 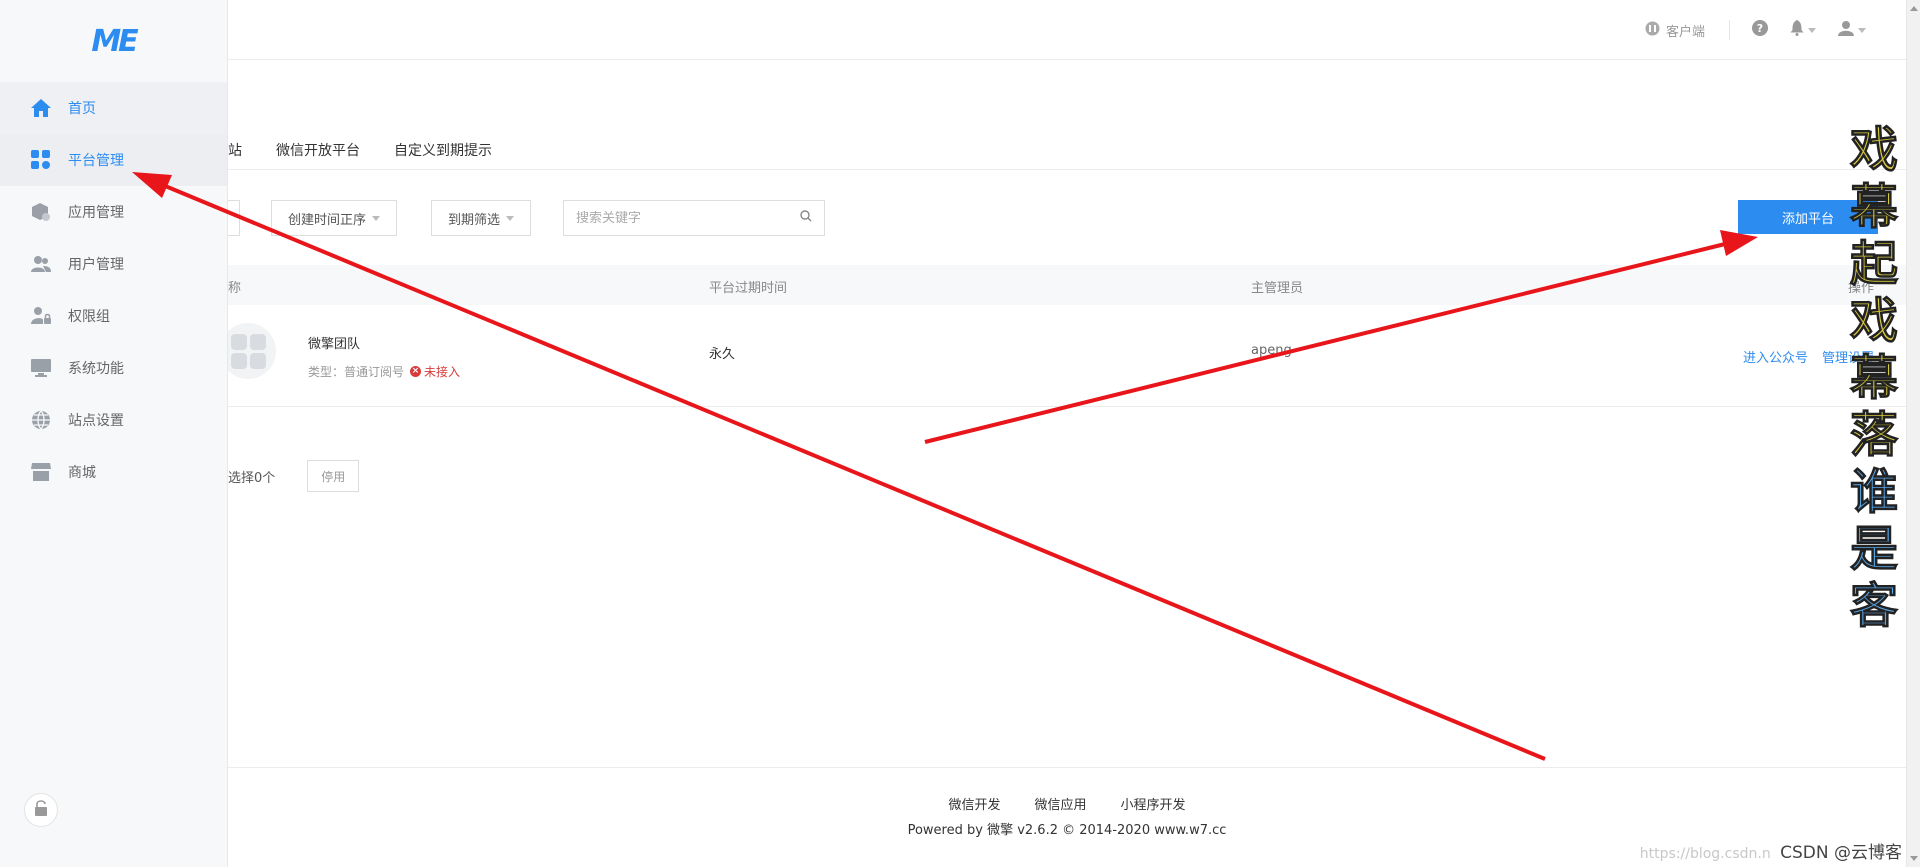 What do you see at coordinates (234, 218) in the screenshot?
I see `type-filter-select` at bounding box center [234, 218].